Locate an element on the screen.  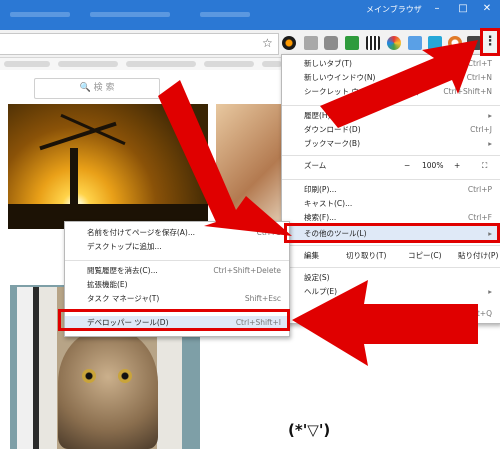
arrow-to-more-button is located at coordinates (399, 84).